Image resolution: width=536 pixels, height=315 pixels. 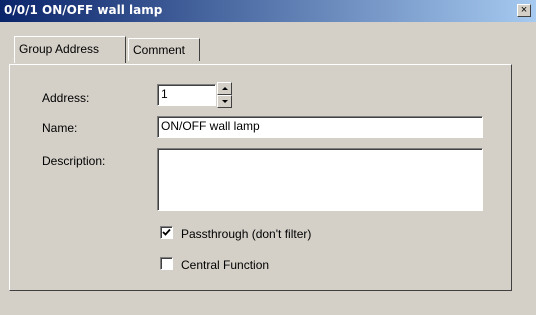 I want to click on passthrough-checkbox, so click(x=166, y=232).